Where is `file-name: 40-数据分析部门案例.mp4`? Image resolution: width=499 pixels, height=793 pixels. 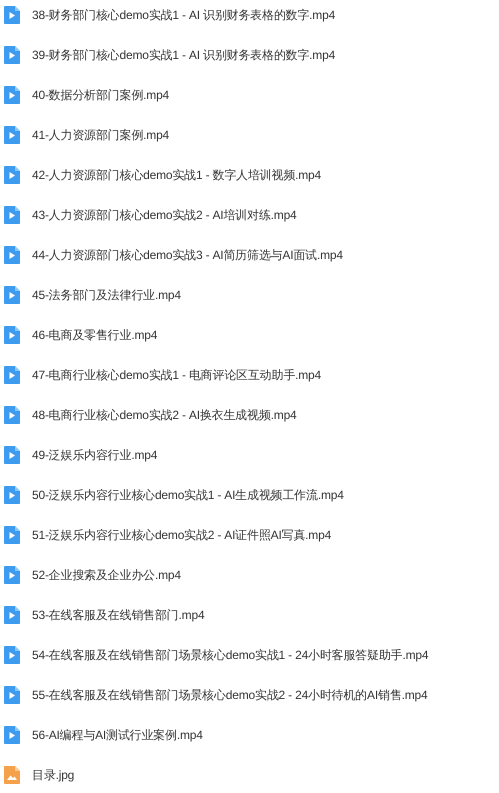 file-name: 40-数据分析部门案例.mp4 is located at coordinates (101, 95).